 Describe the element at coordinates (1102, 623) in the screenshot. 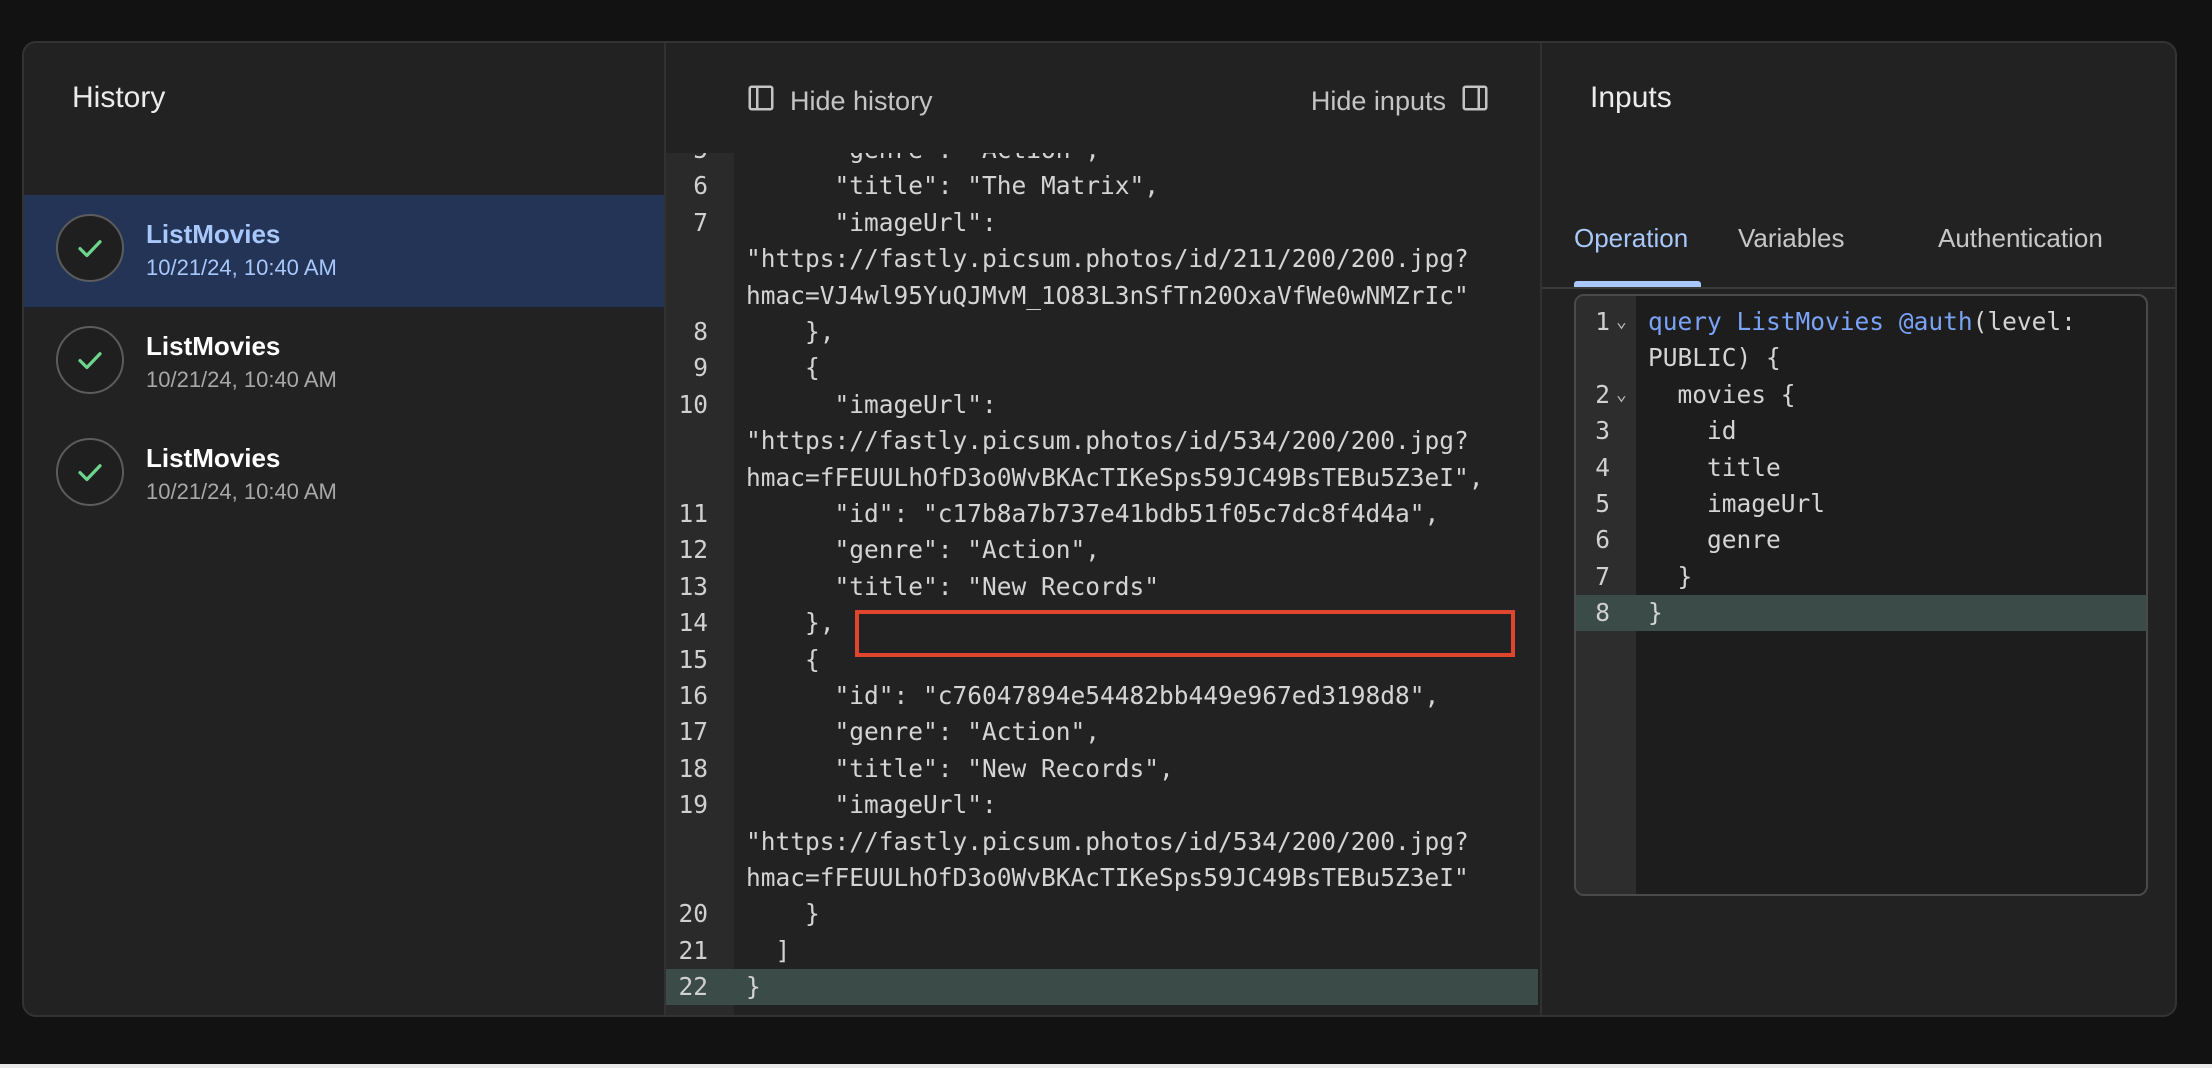

I see `code-line: 14 },` at that location.